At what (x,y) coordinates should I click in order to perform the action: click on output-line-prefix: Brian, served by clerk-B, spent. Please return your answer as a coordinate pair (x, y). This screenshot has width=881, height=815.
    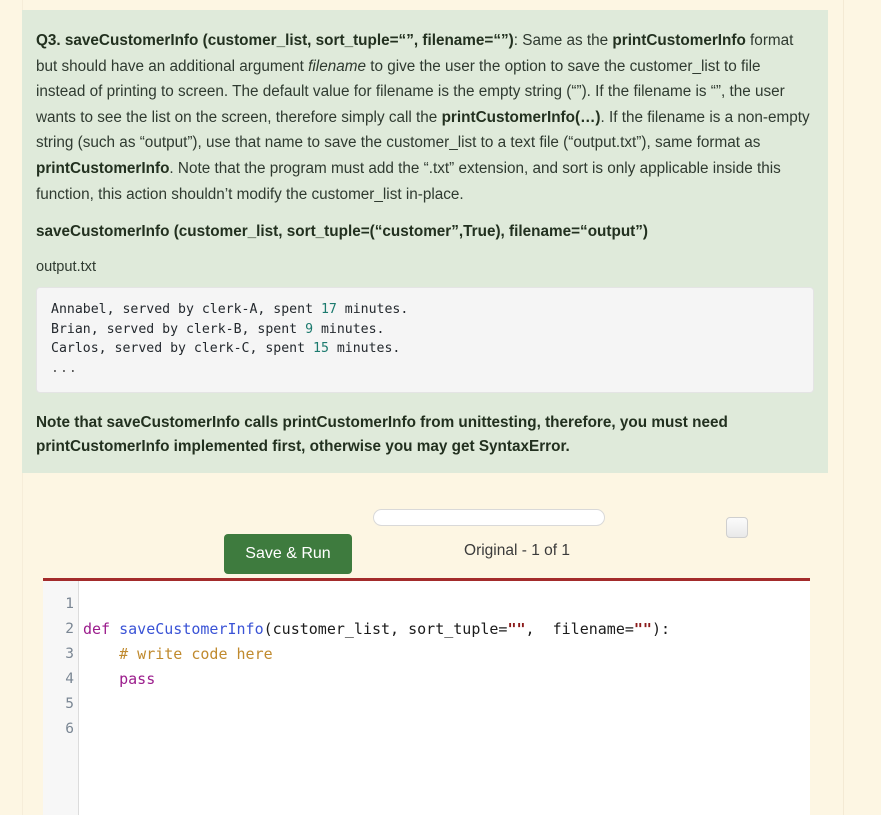
    Looking at the image, I should click on (178, 329).